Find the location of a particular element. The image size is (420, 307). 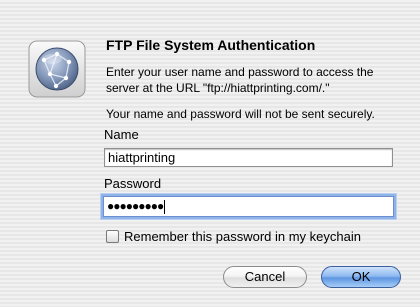

ok-button: OK is located at coordinates (361, 277).